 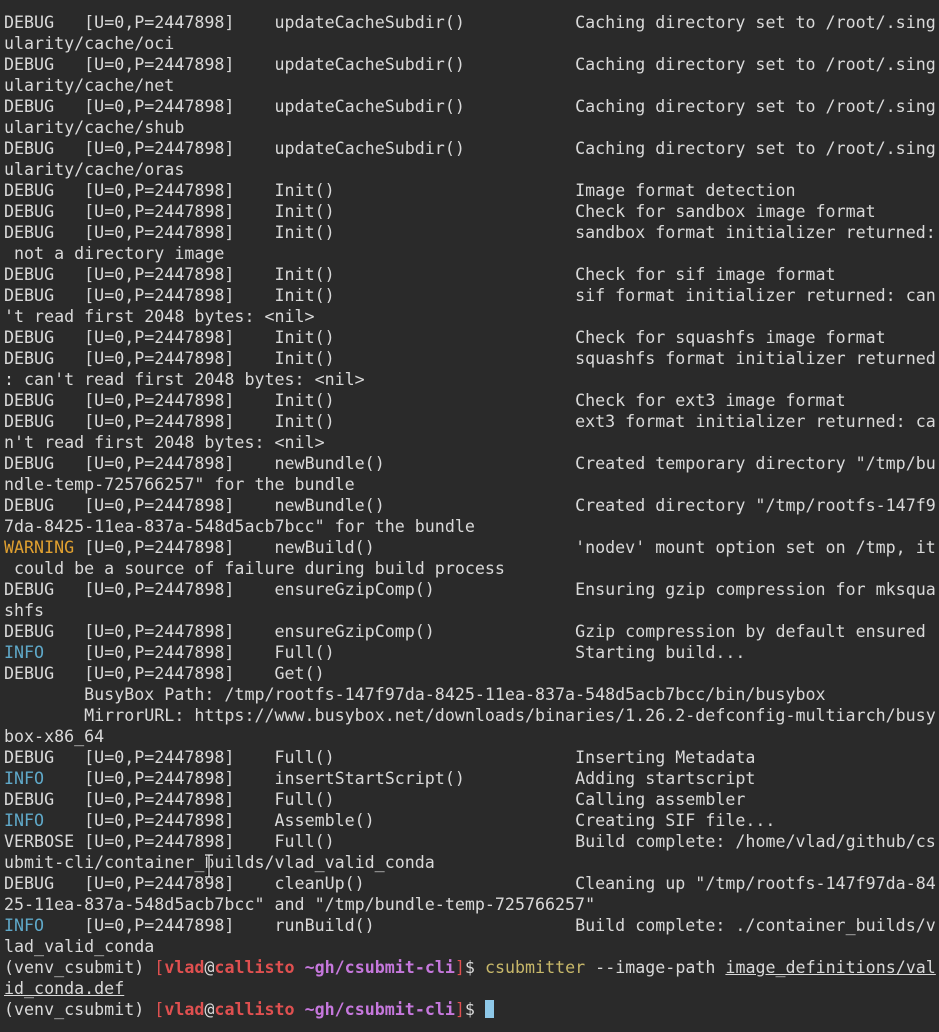 What do you see at coordinates (114, 253) in the screenshot?
I see `log-continuation: not a directory image` at bounding box center [114, 253].